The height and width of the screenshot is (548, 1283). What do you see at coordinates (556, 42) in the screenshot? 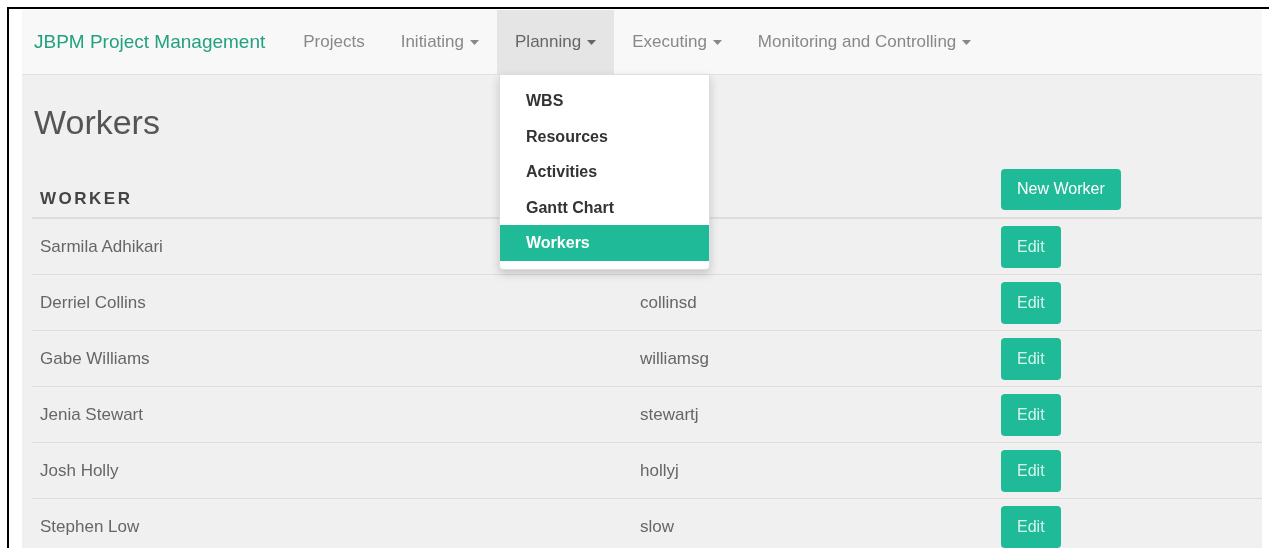
I see `nav-item: Planning` at bounding box center [556, 42].